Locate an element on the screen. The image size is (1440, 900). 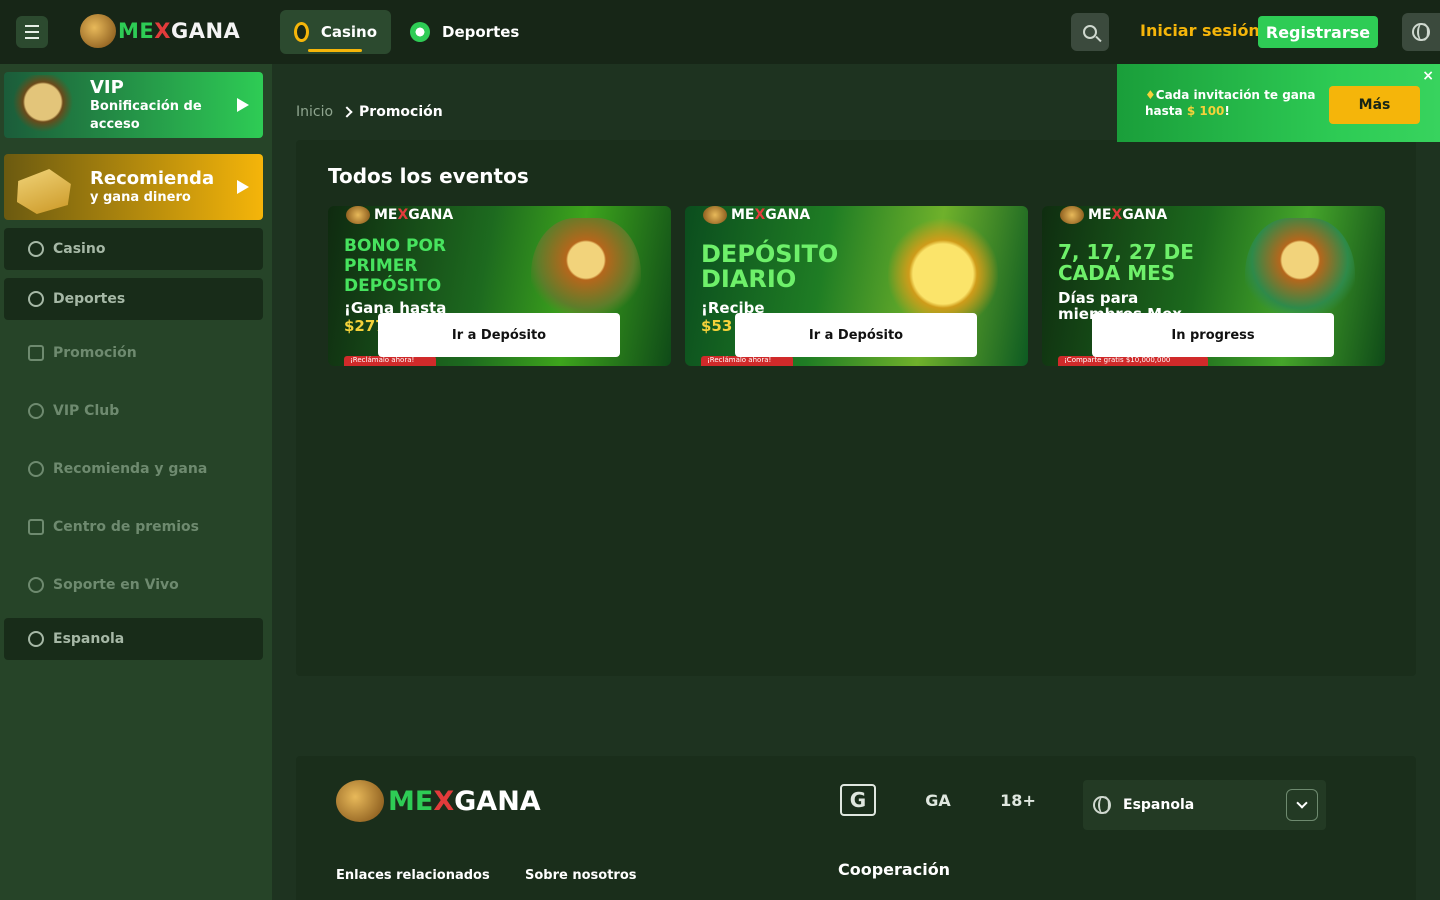
footer-logo-me: ME is located at coordinates (411, 801).